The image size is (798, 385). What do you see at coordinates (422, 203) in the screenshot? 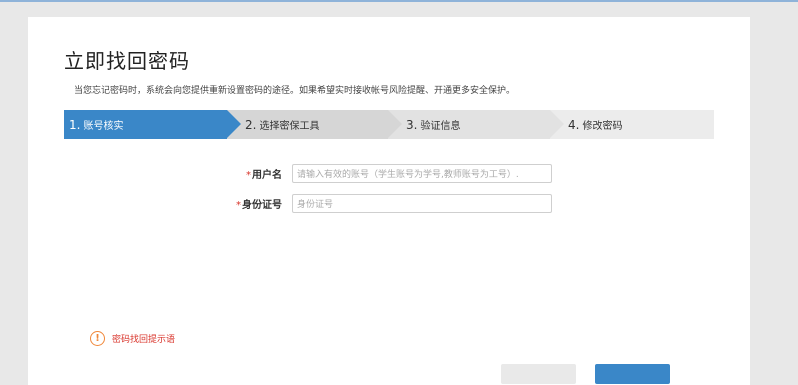
I see `id-number-input: 身份证号` at bounding box center [422, 203].